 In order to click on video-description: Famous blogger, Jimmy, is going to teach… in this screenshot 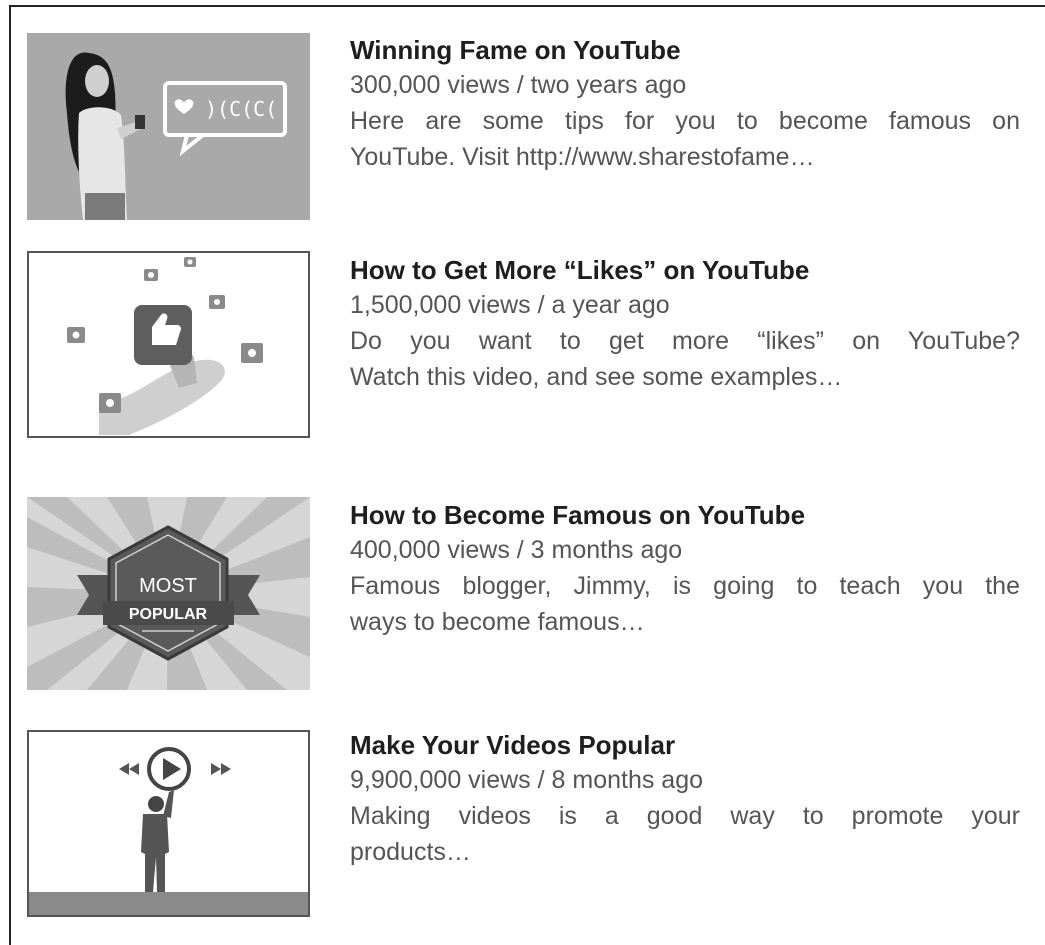, I will do `click(685, 604)`.